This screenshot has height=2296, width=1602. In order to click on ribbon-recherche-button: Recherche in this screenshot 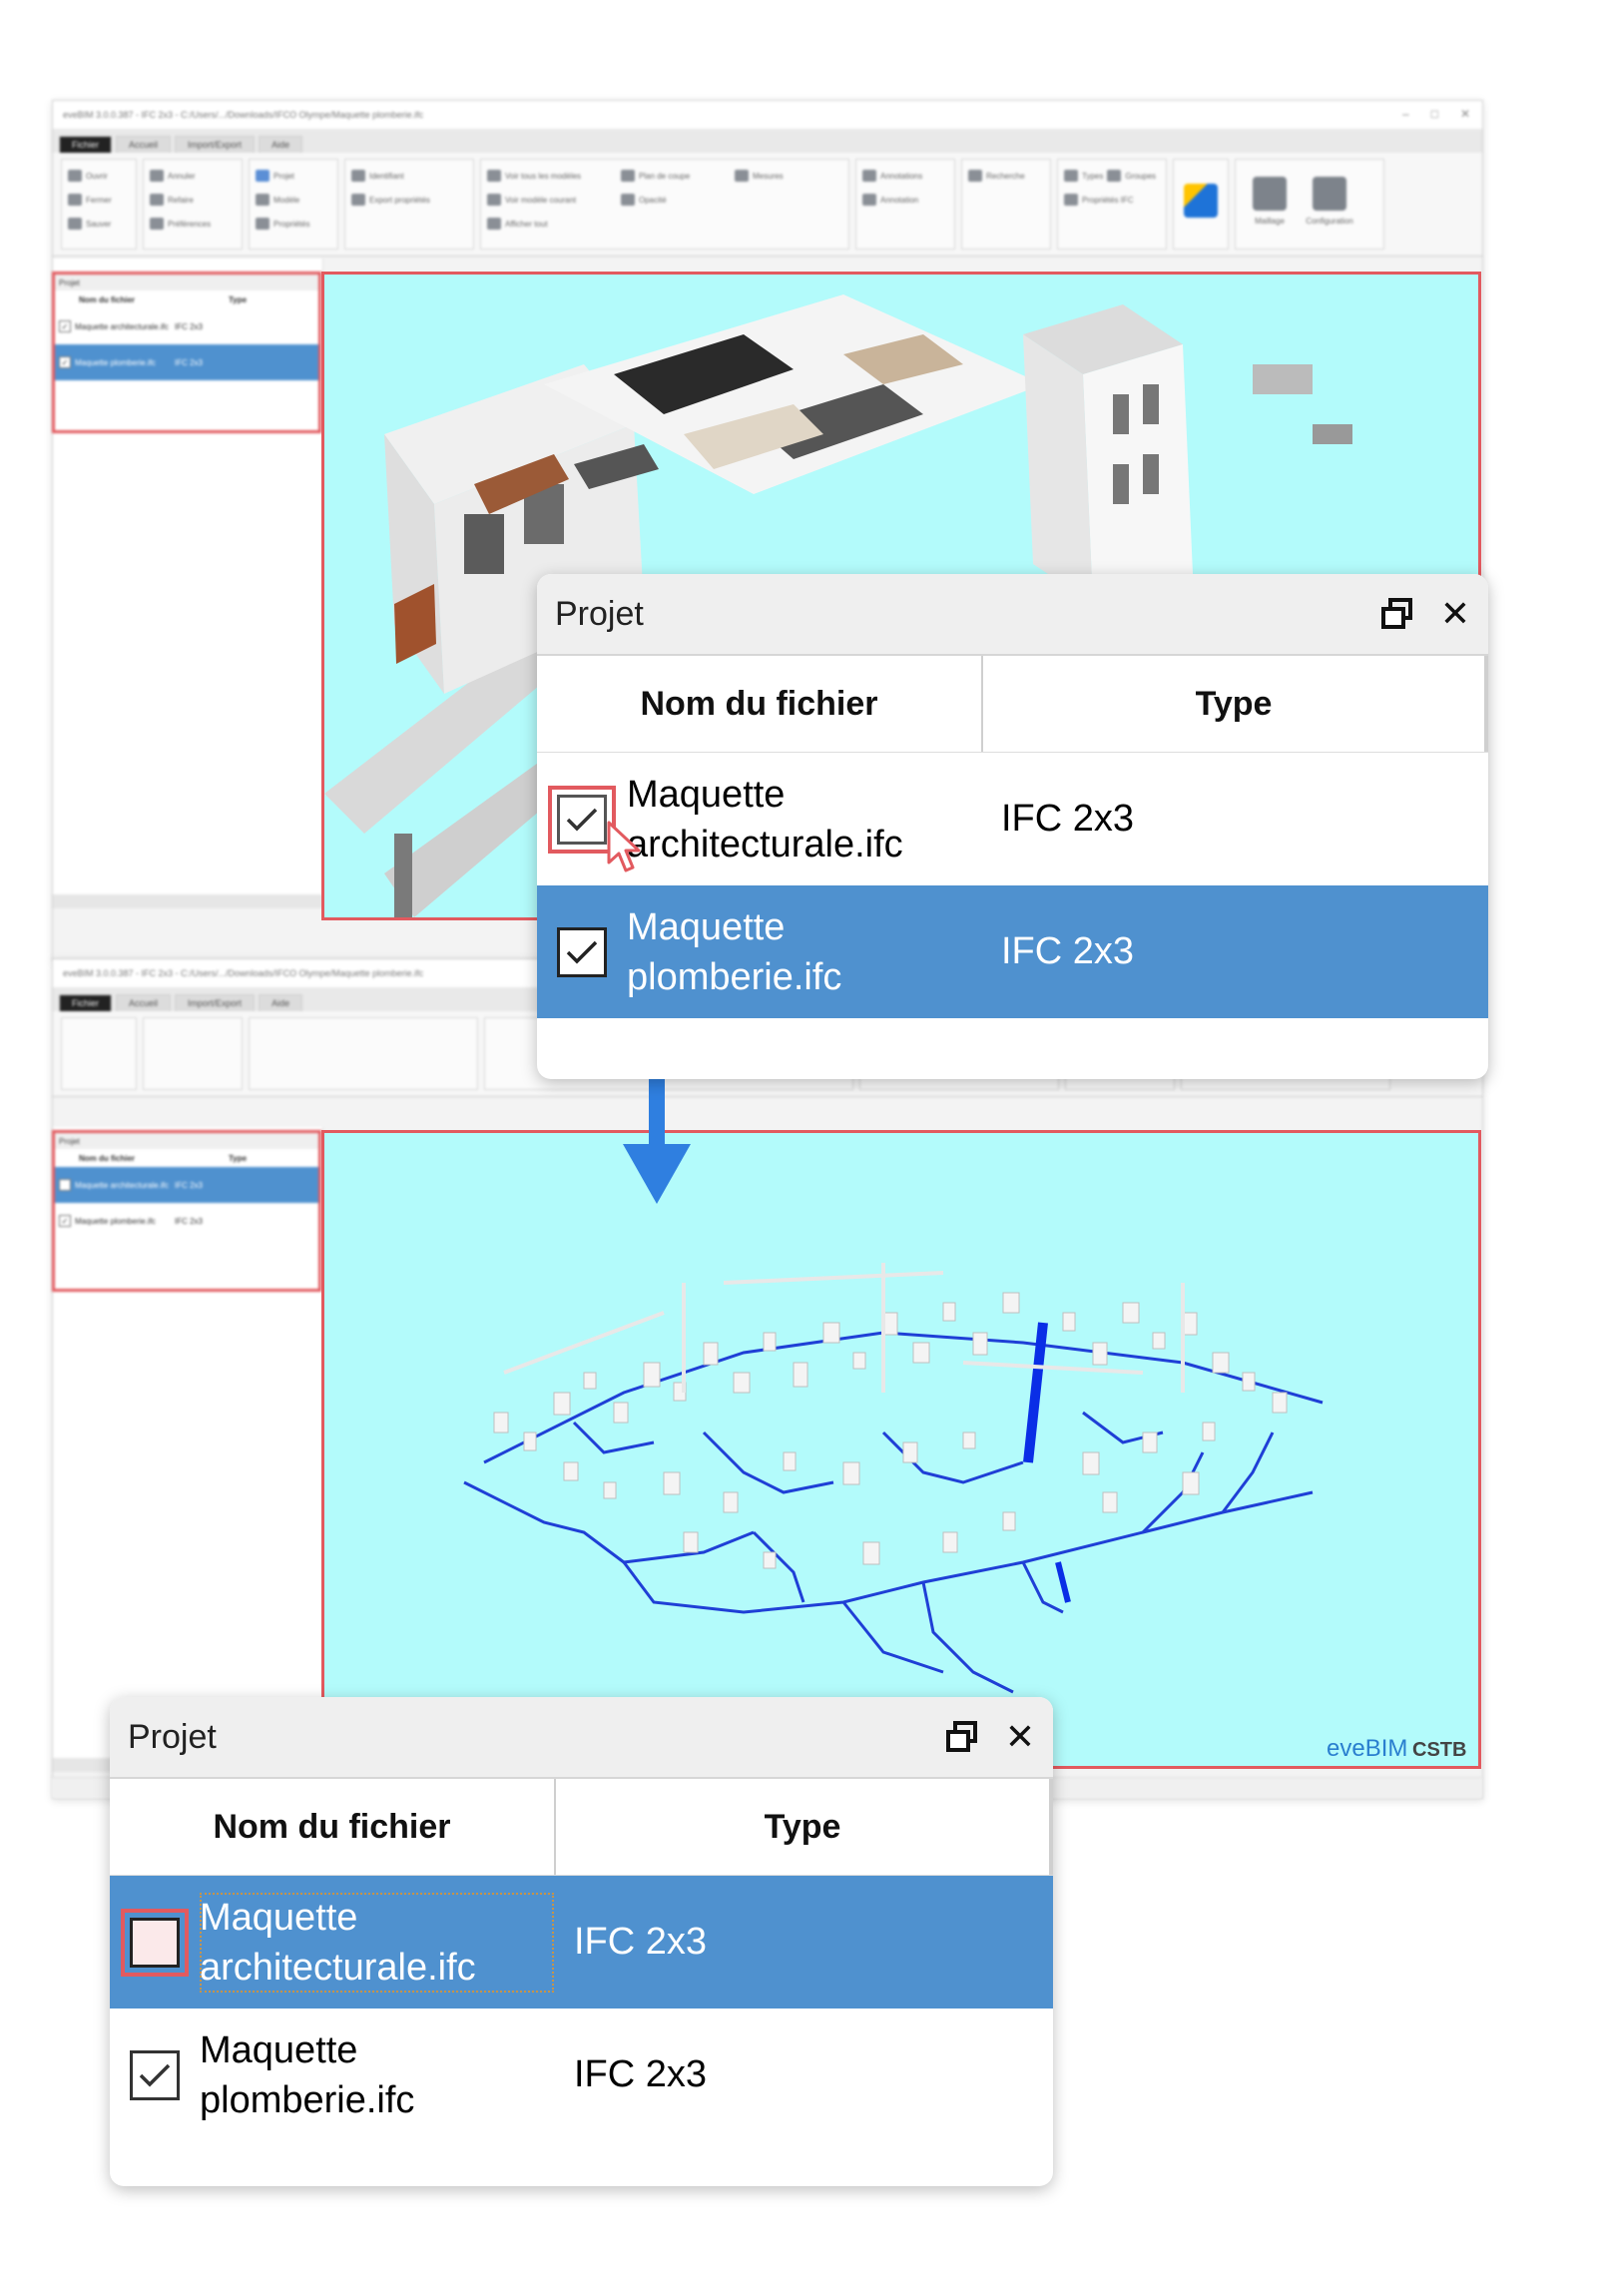, I will do `click(996, 176)`.